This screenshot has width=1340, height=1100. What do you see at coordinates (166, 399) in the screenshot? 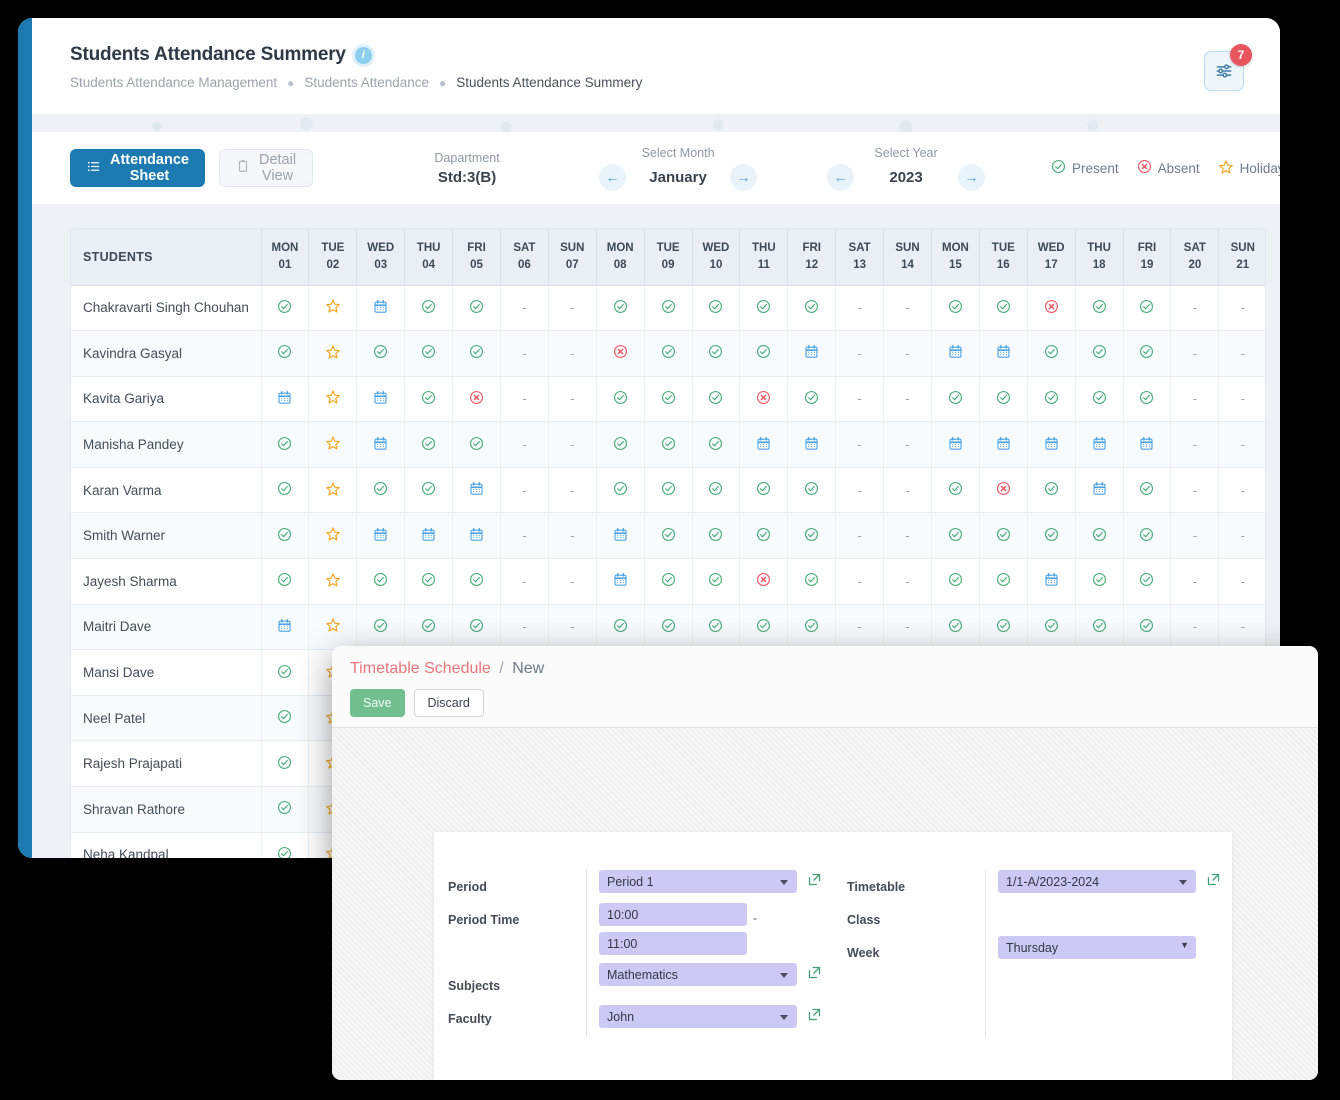
I see `student-name-cell: Kavita Gariya` at bounding box center [166, 399].